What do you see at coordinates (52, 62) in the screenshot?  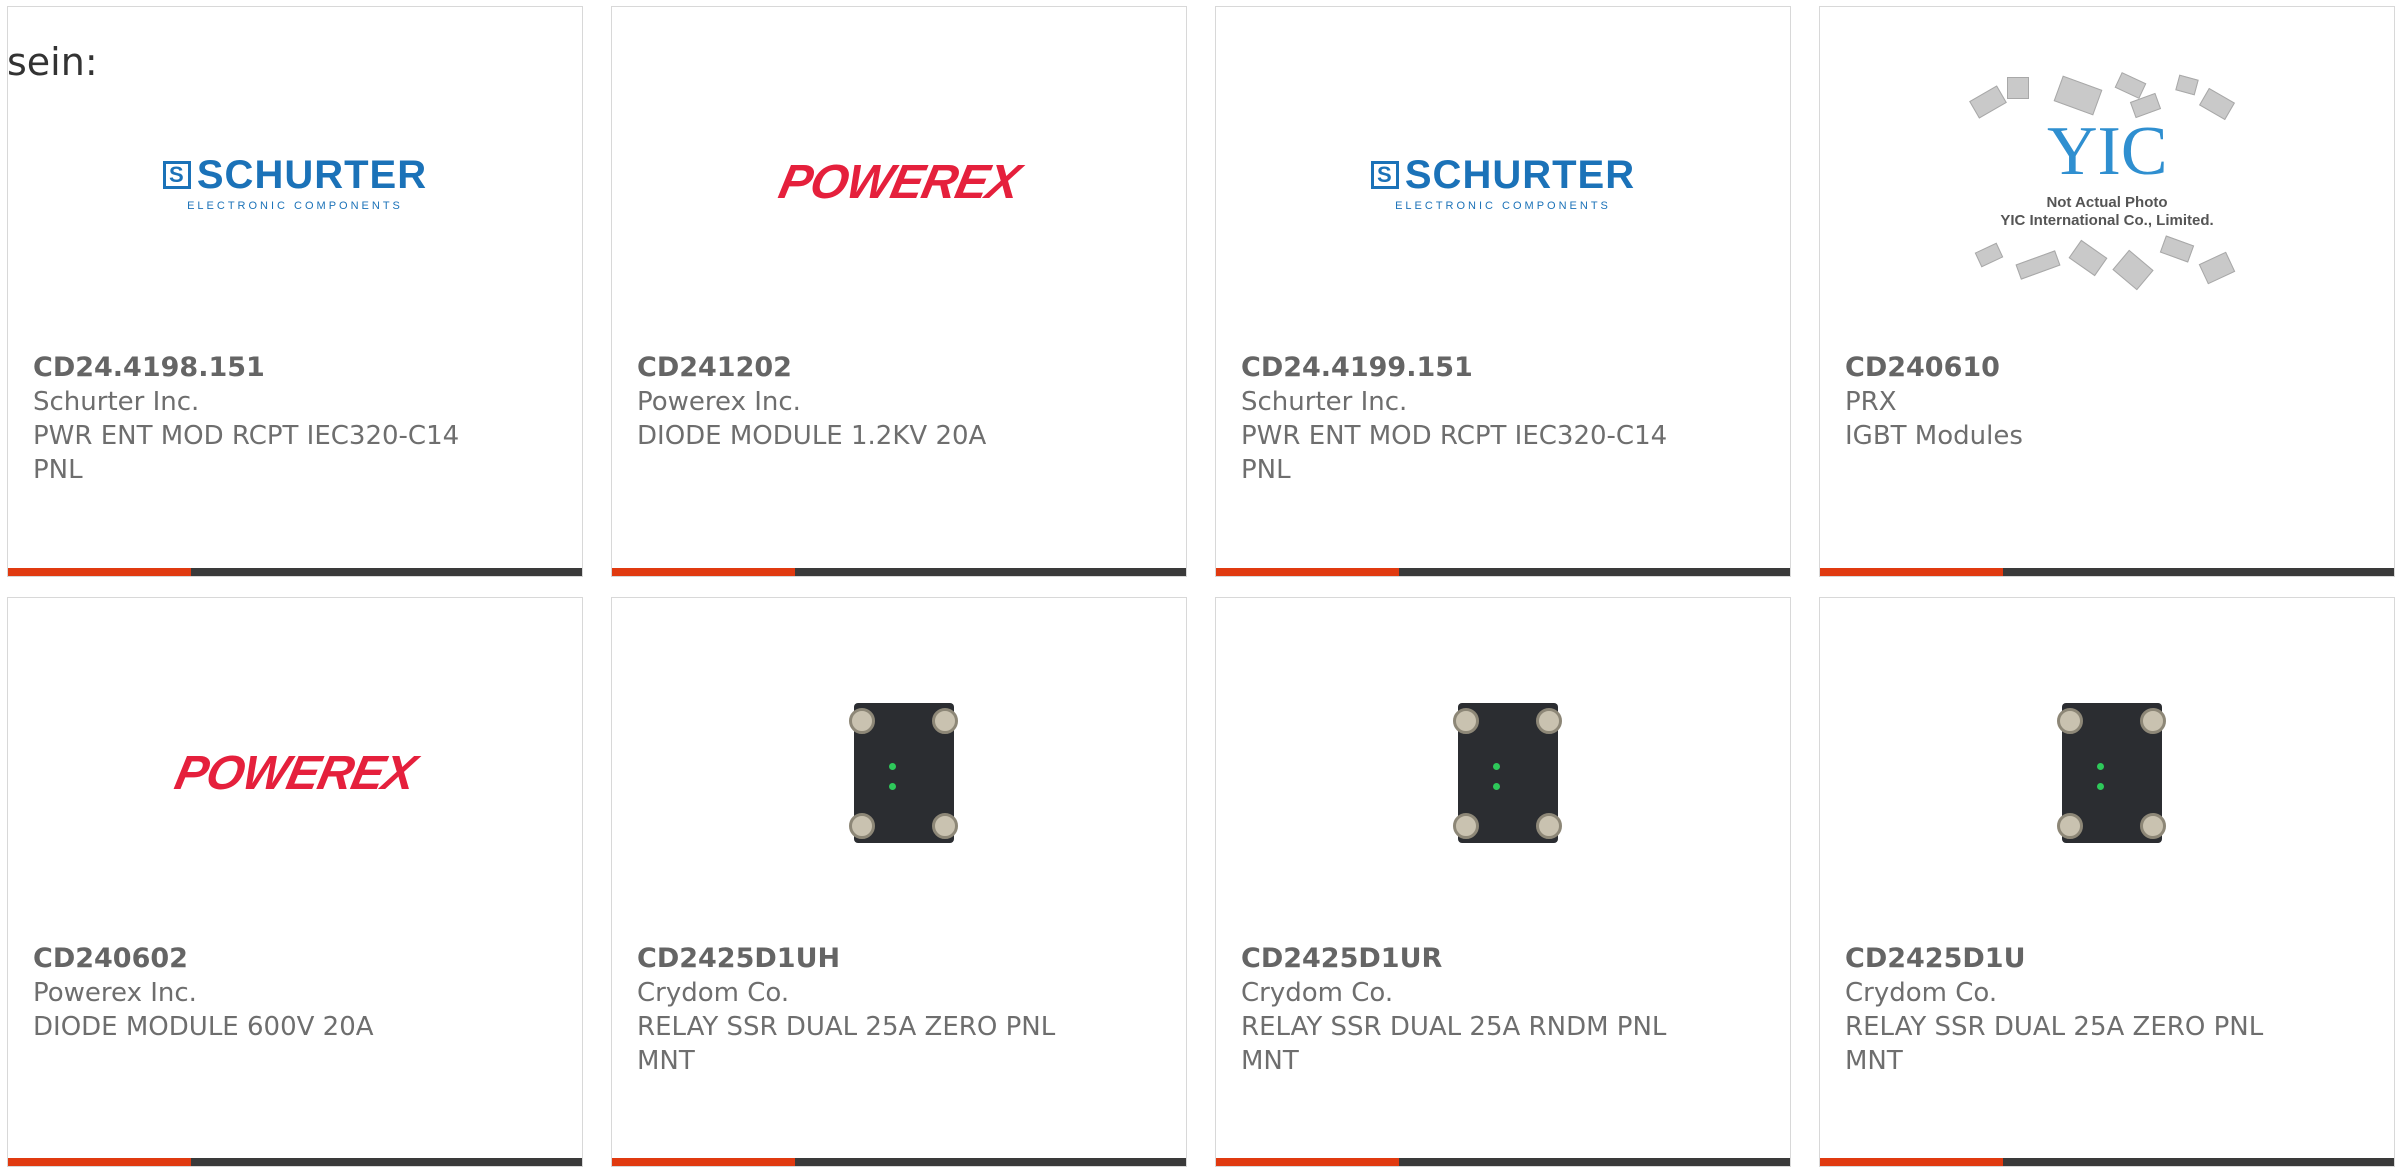 I see `intro-text: sein:` at bounding box center [52, 62].